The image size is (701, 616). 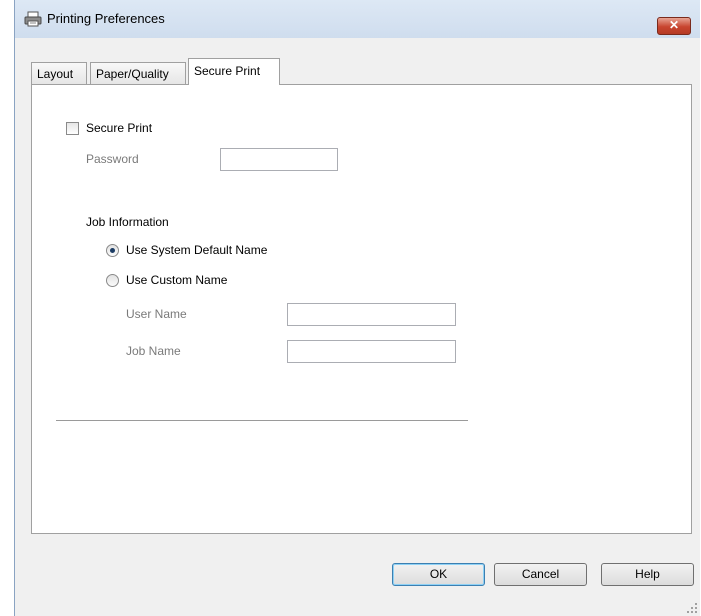 What do you see at coordinates (196, 250) in the screenshot?
I see `use-system-default-name-label: Use System Default Name` at bounding box center [196, 250].